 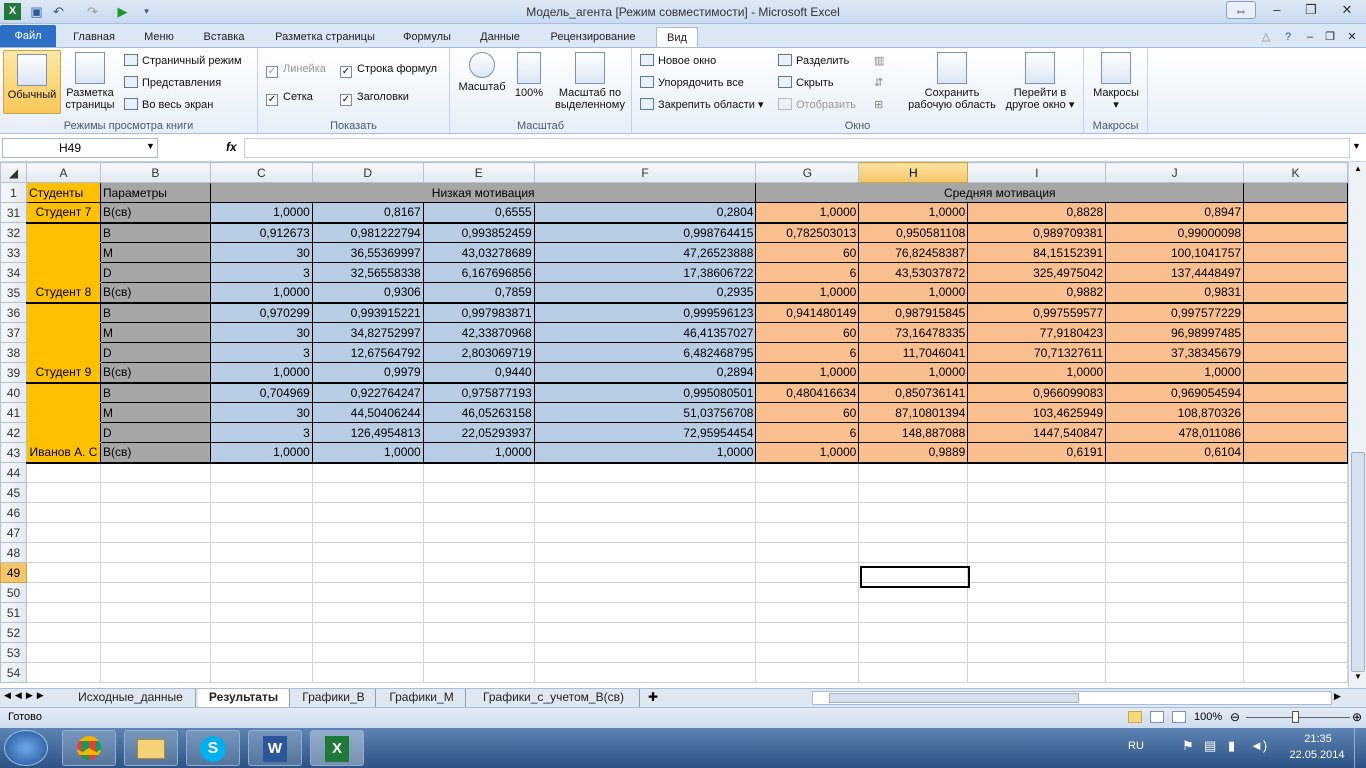 What do you see at coordinates (13, 532) in the screenshot?
I see `row-header: 47` at bounding box center [13, 532].